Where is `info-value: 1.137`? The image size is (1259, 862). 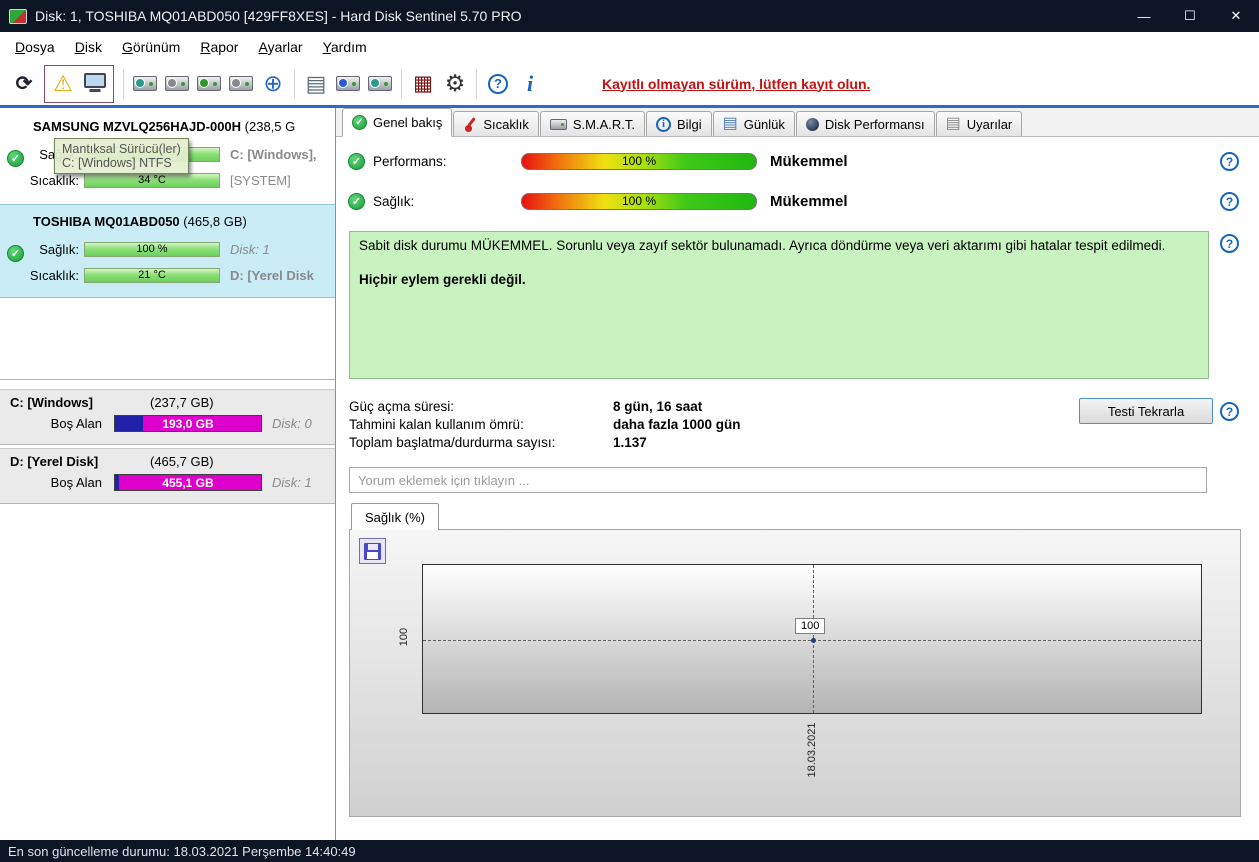
info-value: 1.137 is located at coordinates (630, 442).